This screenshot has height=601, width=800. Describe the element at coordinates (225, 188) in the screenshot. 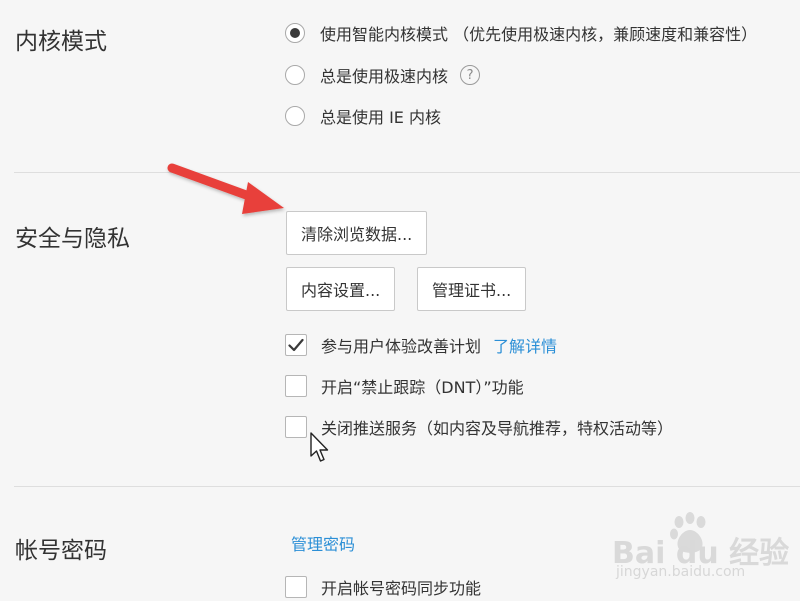

I see `annotation-arrow-icon` at that location.